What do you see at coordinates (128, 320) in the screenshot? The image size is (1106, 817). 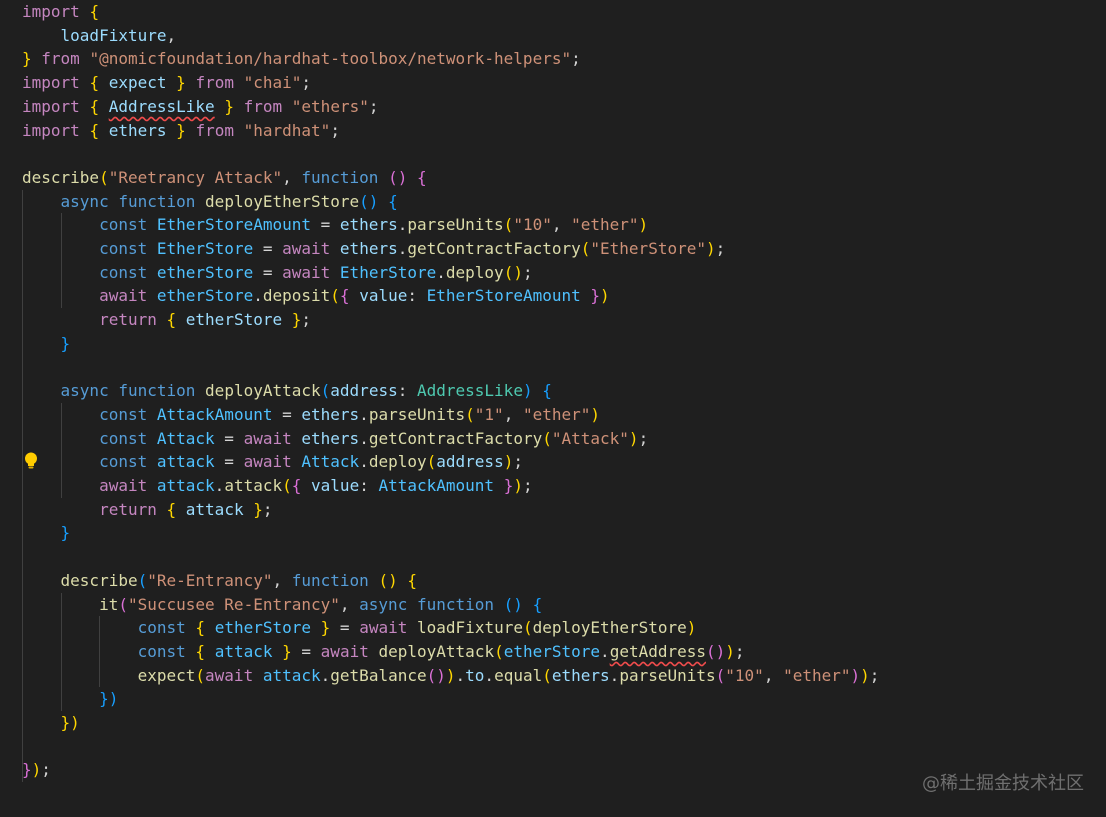 I see `code-token: return` at bounding box center [128, 320].